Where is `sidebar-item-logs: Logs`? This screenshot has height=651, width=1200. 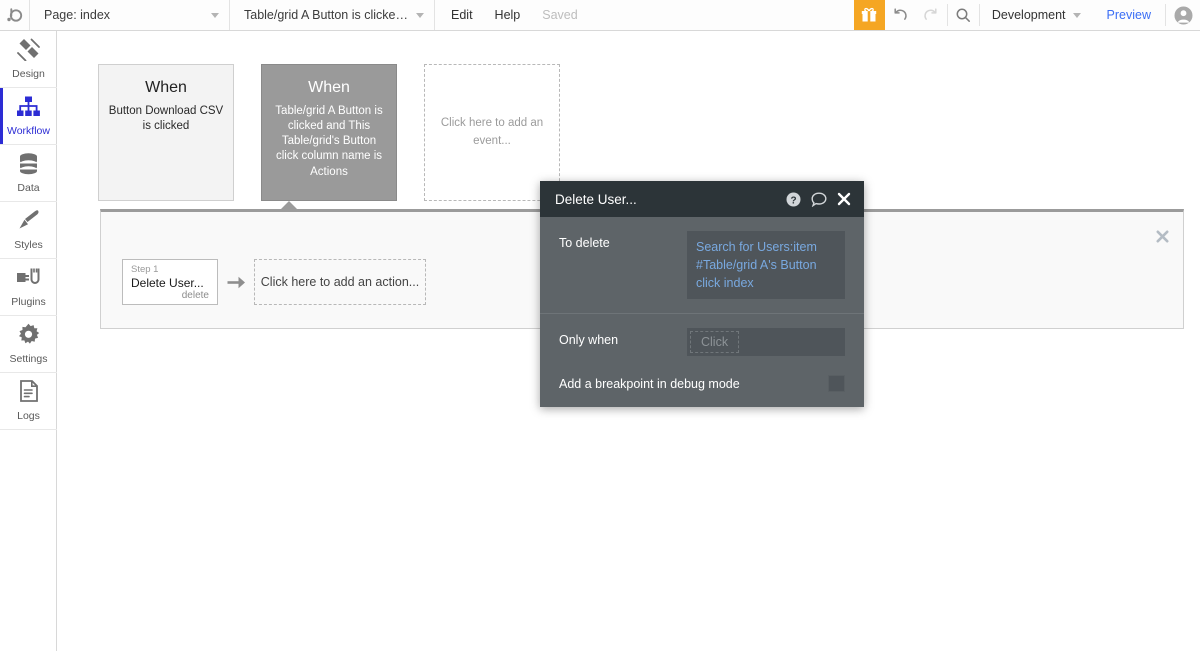
sidebar-item-logs: Logs is located at coordinates (28, 401).